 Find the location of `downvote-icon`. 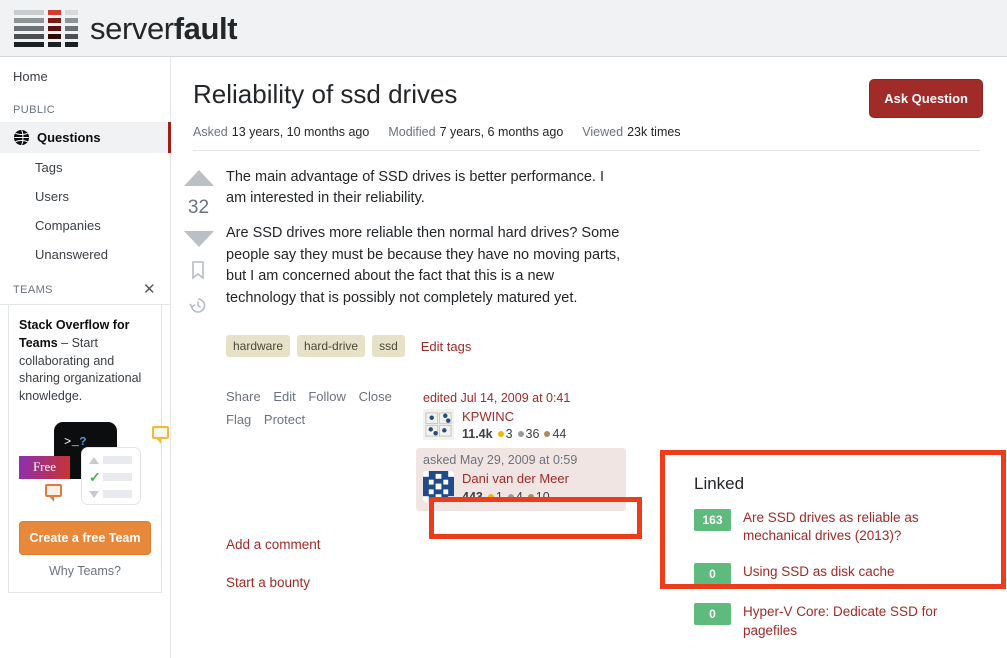

downvote-icon is located at coordinates (198, 238).